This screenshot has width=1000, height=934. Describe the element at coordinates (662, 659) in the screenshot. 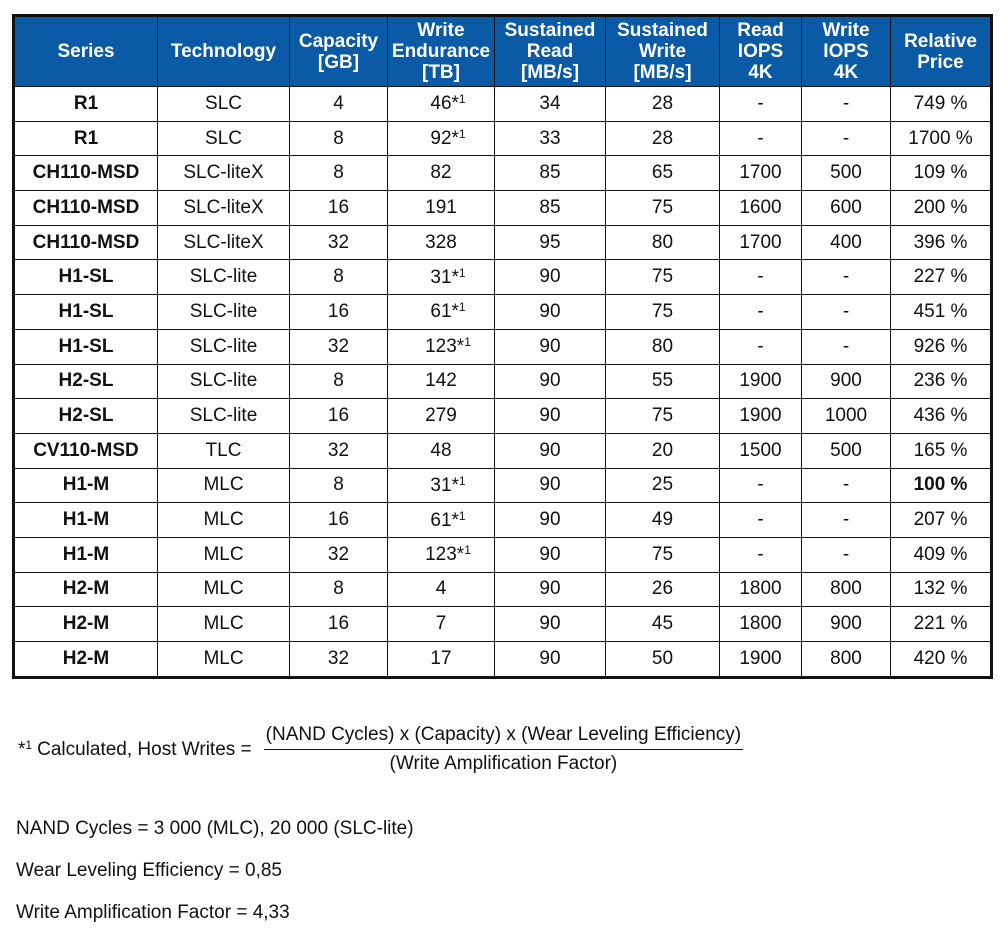

I see `sustained-write-cell: 50` at that location.